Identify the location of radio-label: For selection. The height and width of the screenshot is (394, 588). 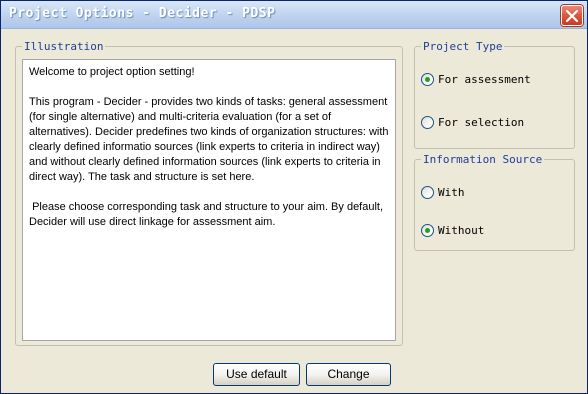
(481, 122).